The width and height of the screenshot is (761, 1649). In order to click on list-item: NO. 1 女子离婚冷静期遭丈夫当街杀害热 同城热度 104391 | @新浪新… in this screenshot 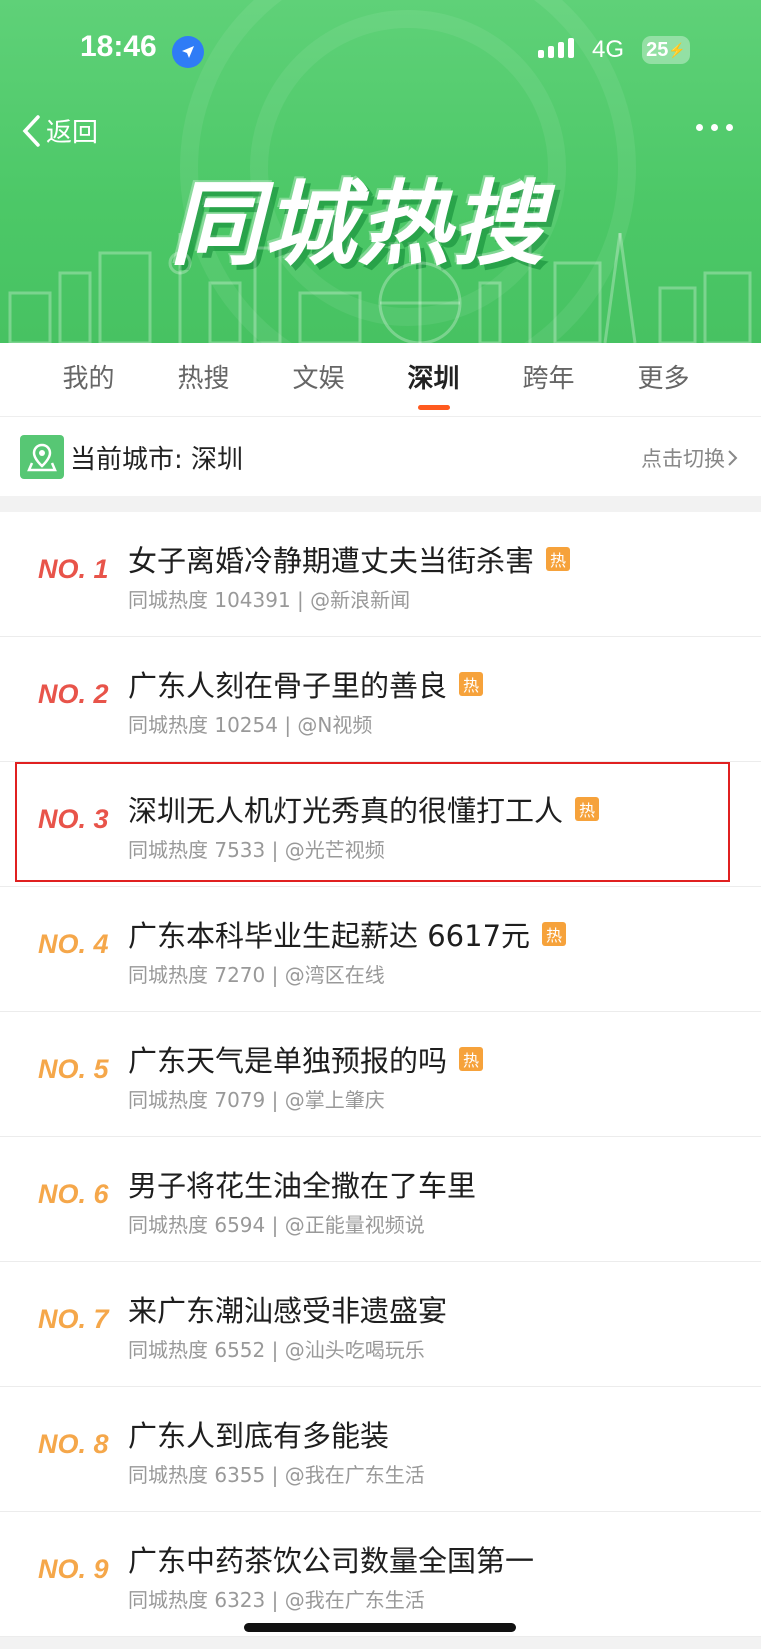, I will do `click(380, 574)`.